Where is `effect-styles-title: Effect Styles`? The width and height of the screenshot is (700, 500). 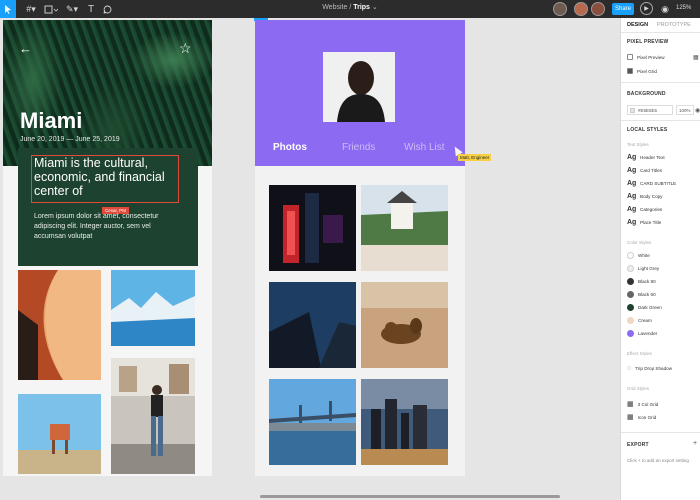
effect-styles-title: Effect Styles is located at coordinates (639, 353).